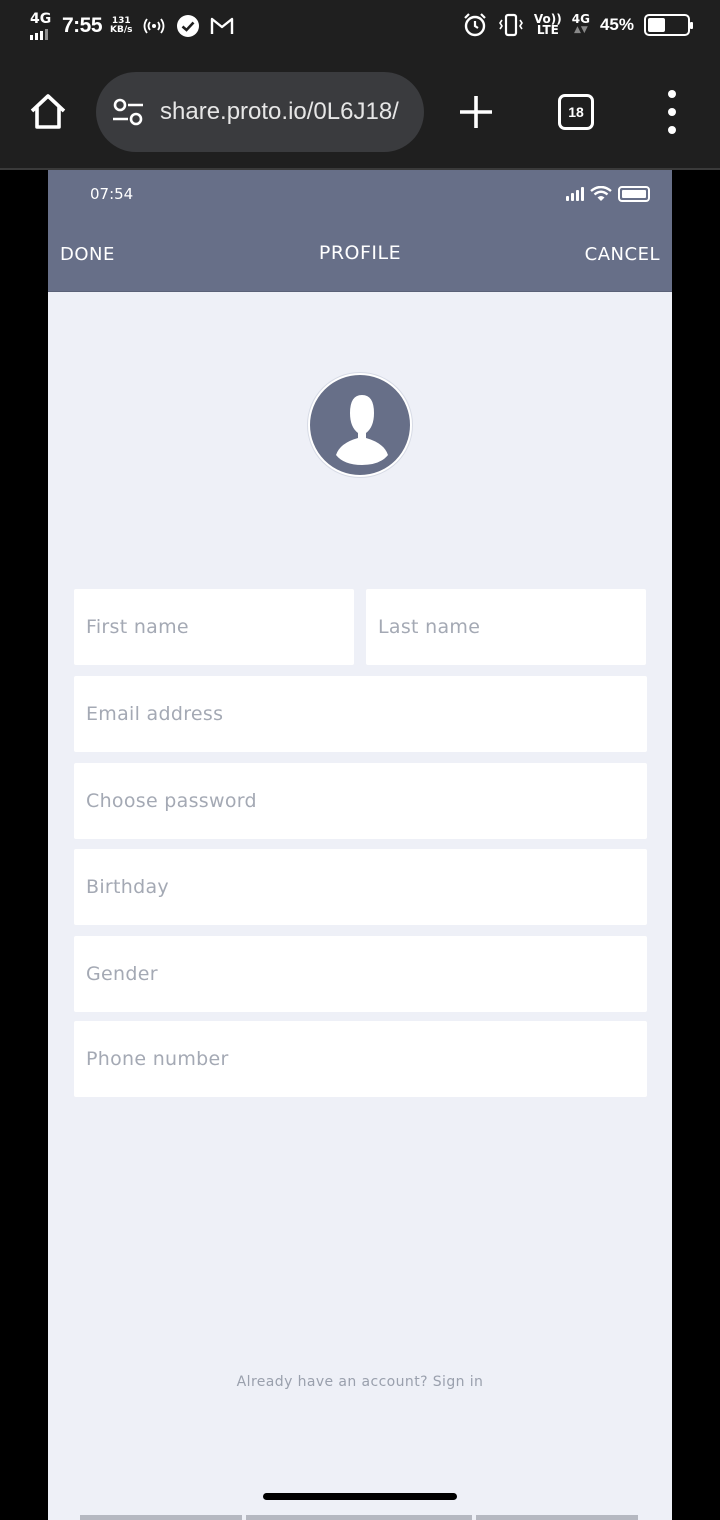  What do you see at coordinates (360, 253) in the screenshot?
I see `page-title: PROFILE` at bounding box center [360, 253].